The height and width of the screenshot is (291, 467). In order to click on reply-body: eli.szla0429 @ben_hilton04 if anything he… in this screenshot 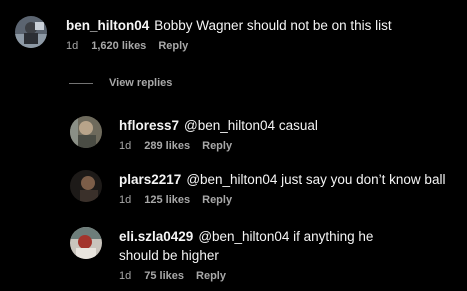, I will do `click(254, 254)`.